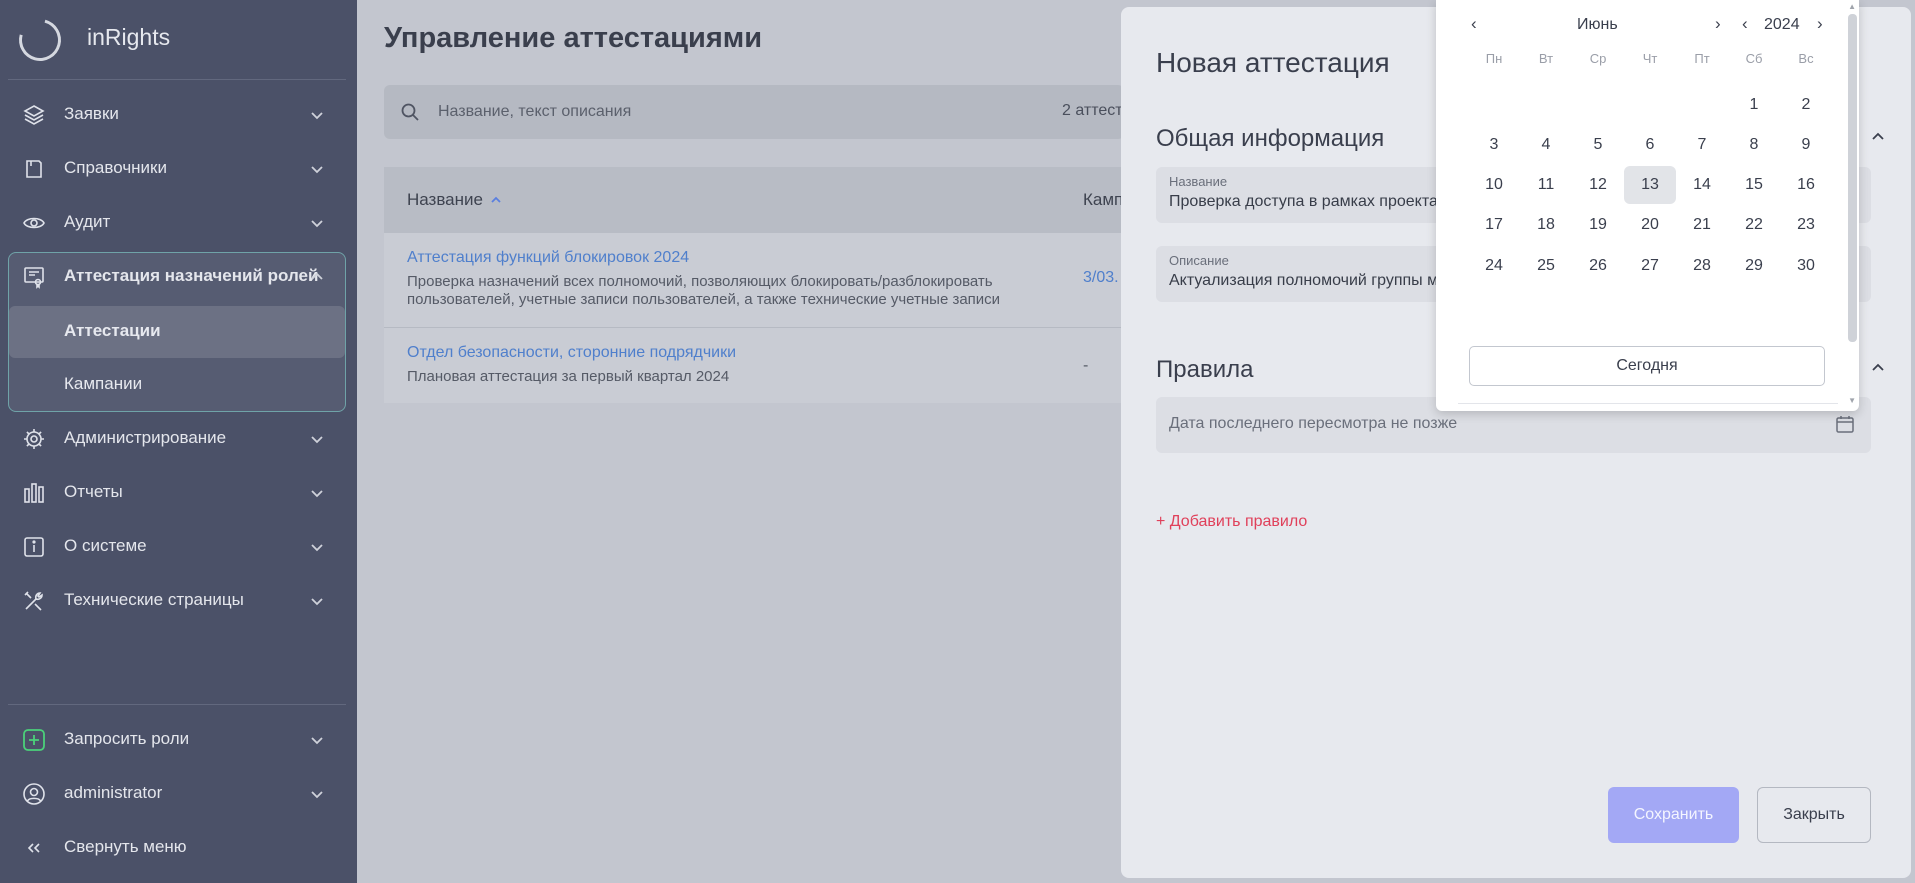 Image resolution: width=1915 pixels, height=883 pixels. What do you see at coordinates (1754, 105) in the screenshot?
I see `calendar-day: 1` at bounding box center [1754, 105].